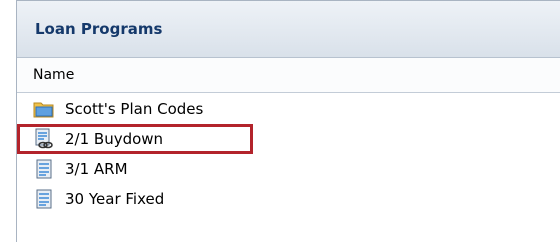  Describe the element at coordinates (54, 75) in the screenshot. I see `name-column-label: Name` at that location.